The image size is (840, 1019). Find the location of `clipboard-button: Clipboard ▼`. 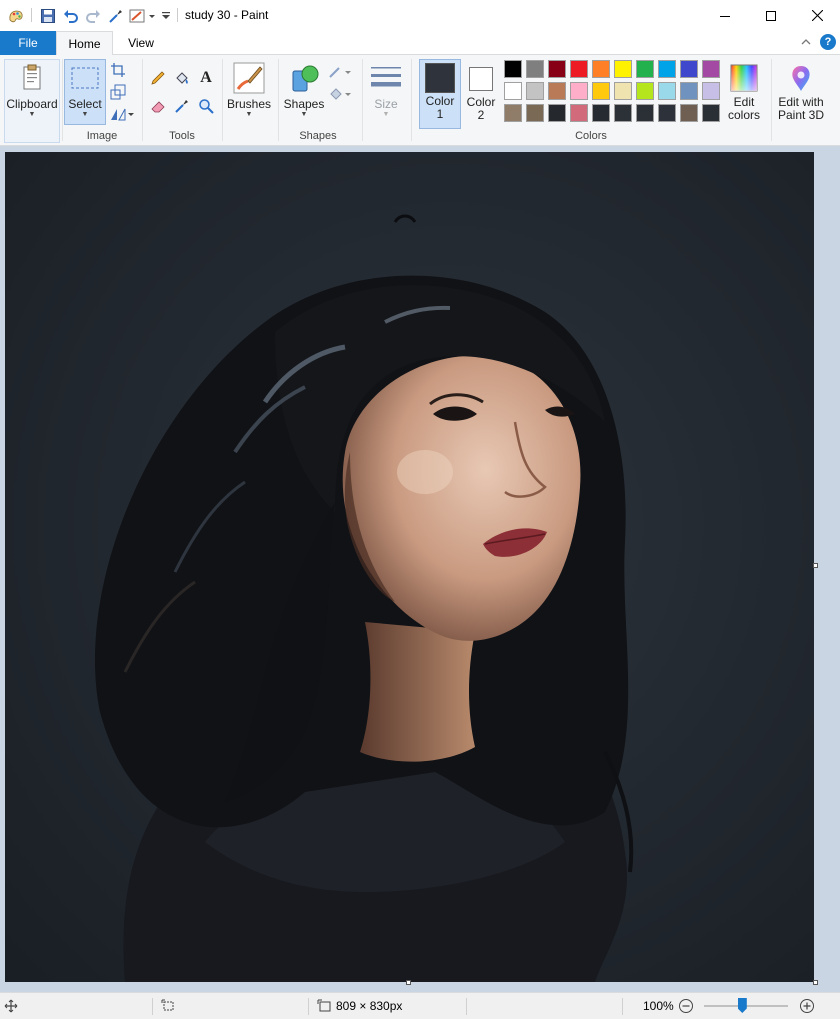

clipboard-button: Clipboard ▼ is located at coordinates (32, 101).